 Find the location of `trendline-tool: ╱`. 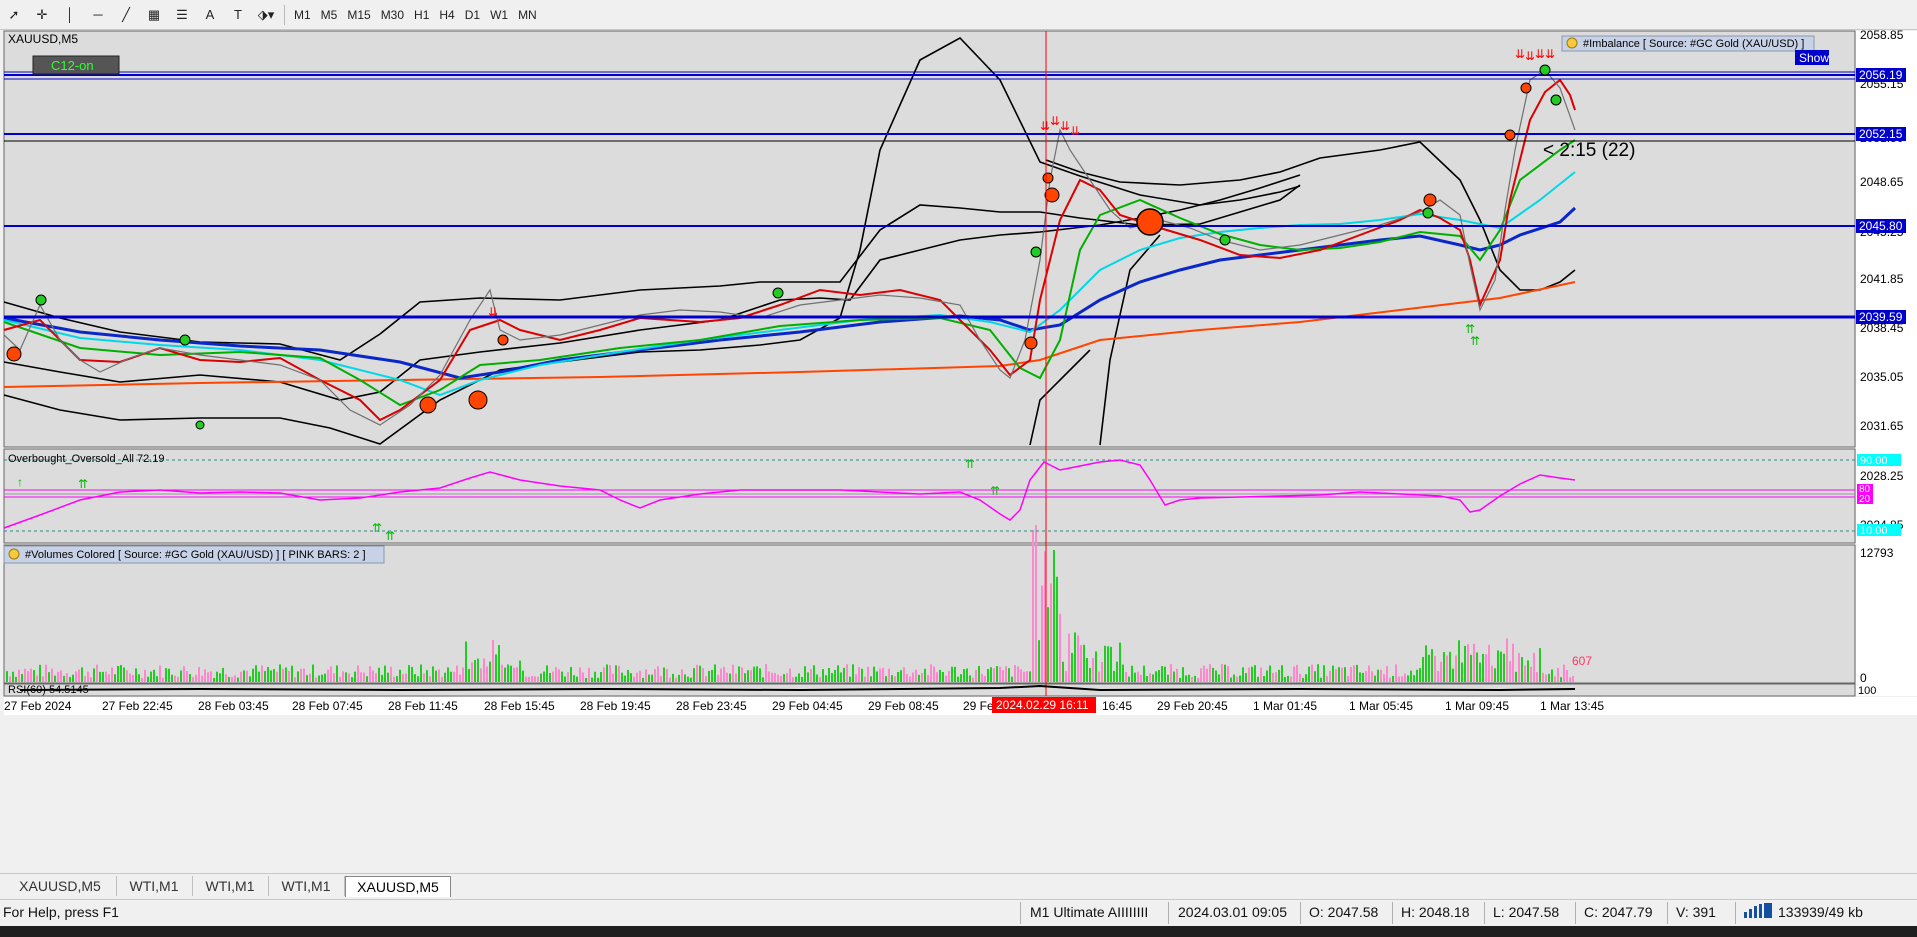

trendline-tool: ╱ is located at coordinates (126, 15).